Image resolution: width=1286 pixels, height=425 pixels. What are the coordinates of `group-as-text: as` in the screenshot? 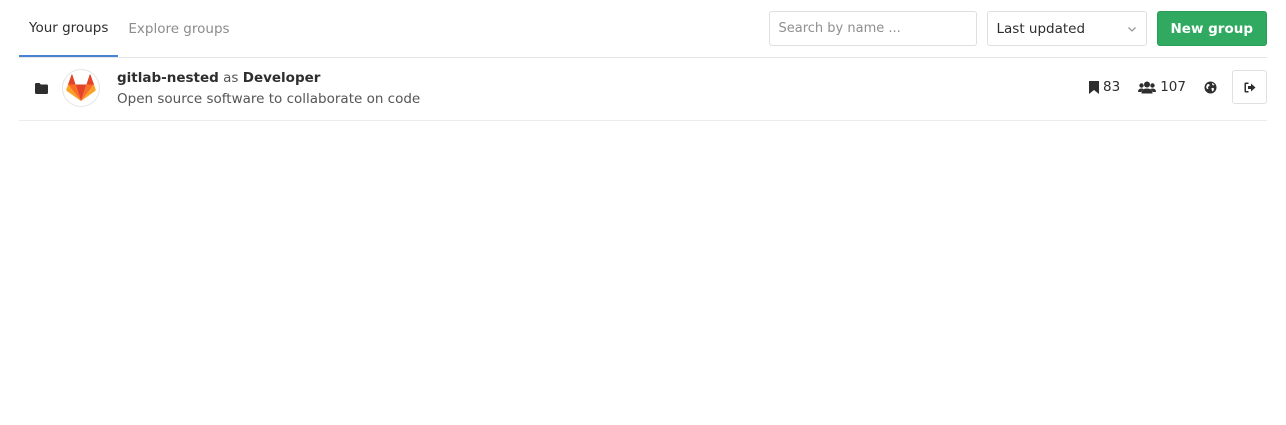 It's located at (231, 78).